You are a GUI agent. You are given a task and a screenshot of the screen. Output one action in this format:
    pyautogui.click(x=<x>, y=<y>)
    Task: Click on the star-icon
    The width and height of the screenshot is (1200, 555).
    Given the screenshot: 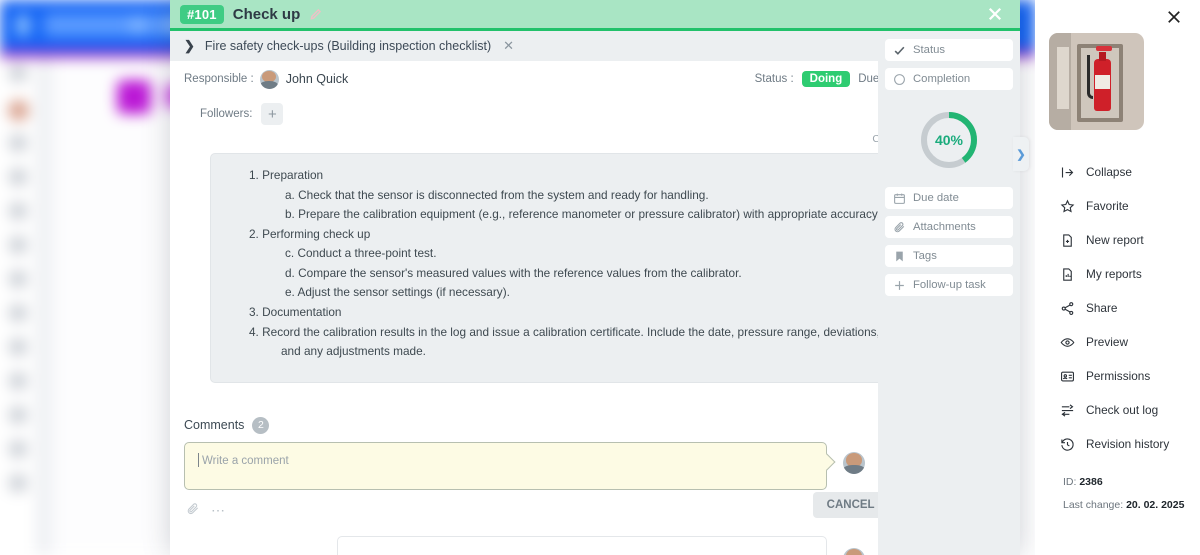 What is the action you would take?
    pyautogui.click(x=1067, y=206)
    